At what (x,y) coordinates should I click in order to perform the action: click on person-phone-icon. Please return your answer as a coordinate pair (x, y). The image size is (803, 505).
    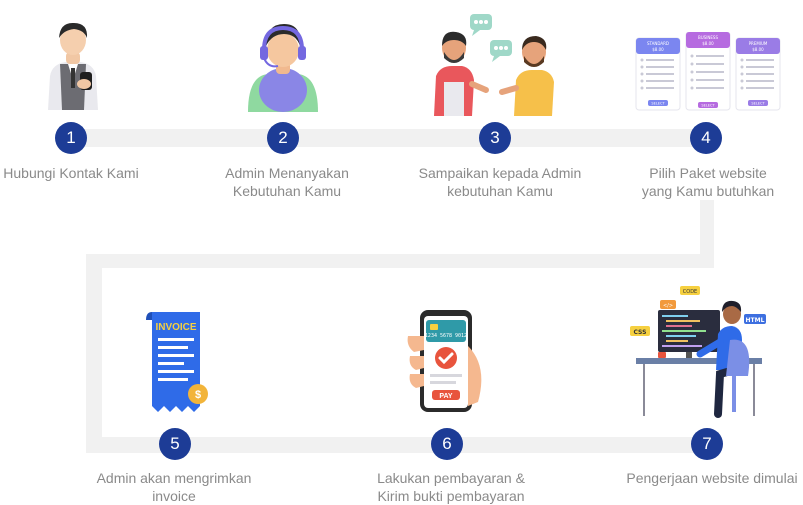
    Looking at the image, I should click on (73, 64).